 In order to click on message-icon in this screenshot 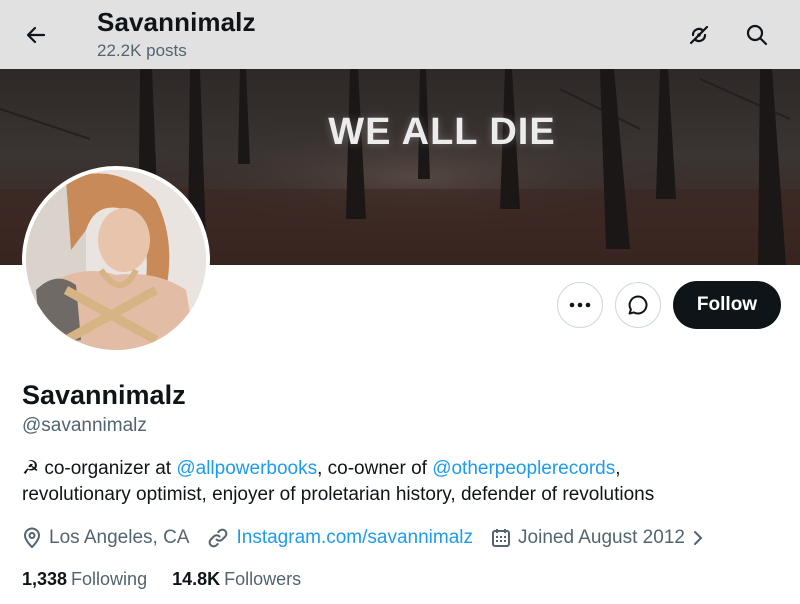, I will do `click(638, 305)`.